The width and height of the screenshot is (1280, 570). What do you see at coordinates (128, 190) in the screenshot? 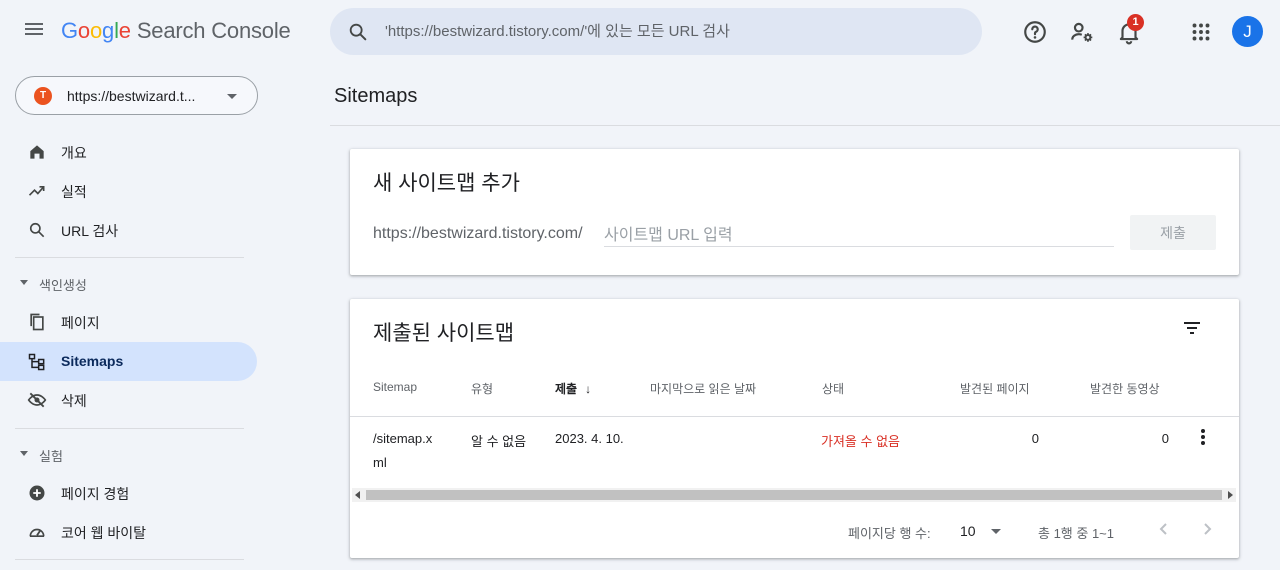
I see `sidebar-item-performance: 실적` at bounding box center [128, 190].